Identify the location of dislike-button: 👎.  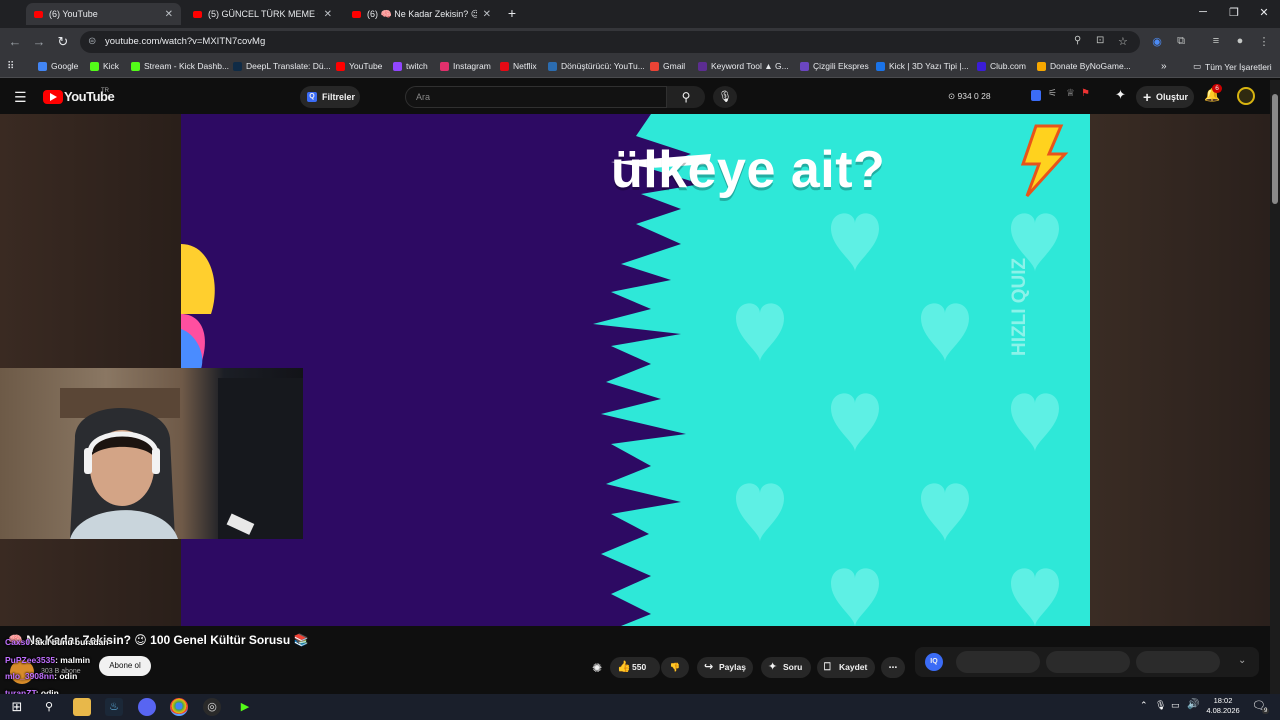
(675, 667).